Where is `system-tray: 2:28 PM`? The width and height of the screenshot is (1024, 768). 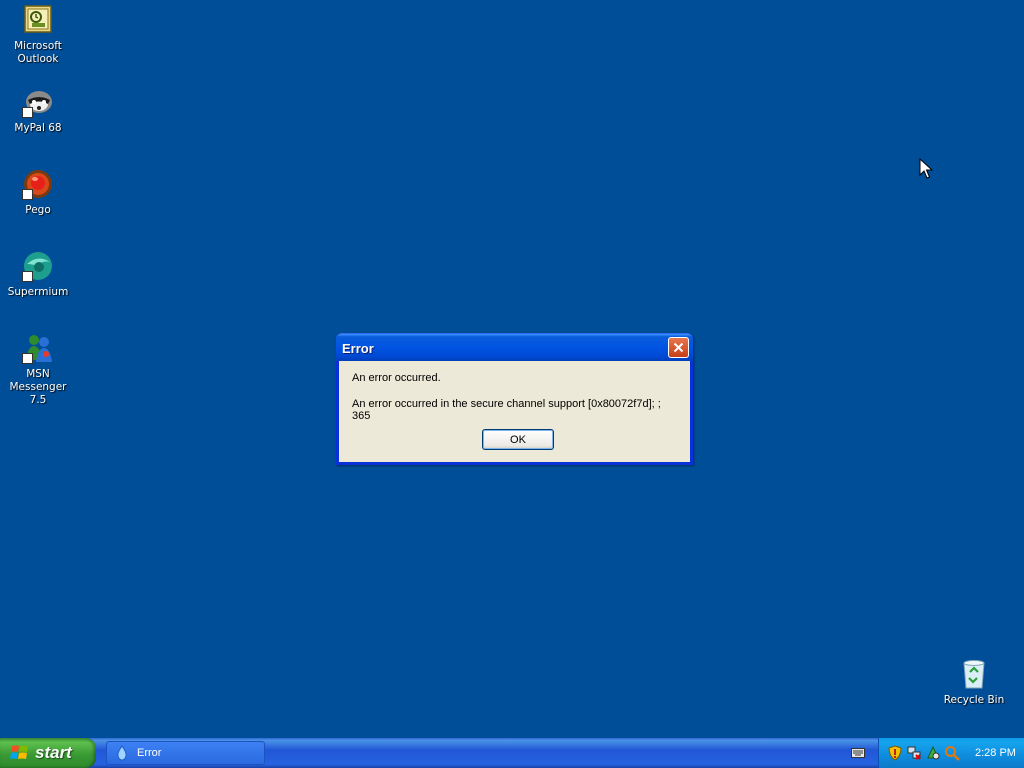
system-tray: 2:28 PM is located at coordinates (951, 753).